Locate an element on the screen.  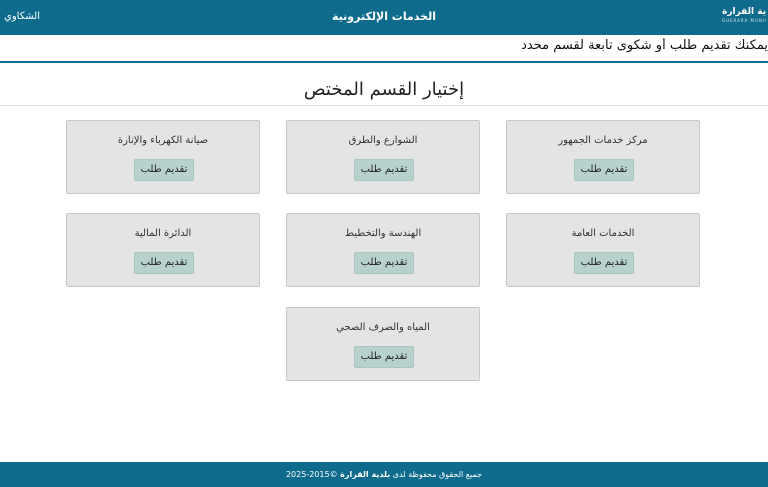
footer-years: ©2015-2025 is located at coordinates (311, 474).